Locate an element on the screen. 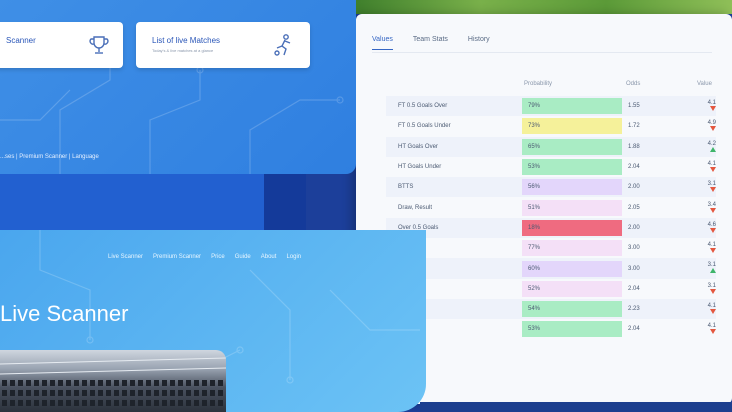  nav-price: Price is located at coordinates (218, 257).